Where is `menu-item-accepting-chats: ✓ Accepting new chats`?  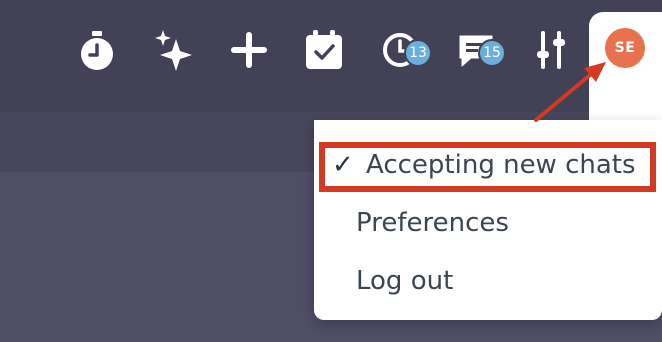
menu-item-accepting-chats: ✓ Accepting new chats is located at coordinates (488, 165).